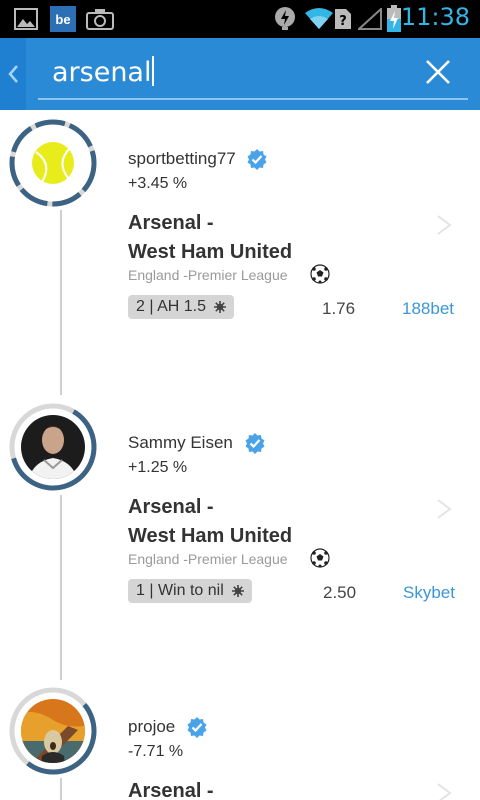  Describe the element at coordinates (394, 18) in the screenshot. I see `battery-charging-icon` at that location.